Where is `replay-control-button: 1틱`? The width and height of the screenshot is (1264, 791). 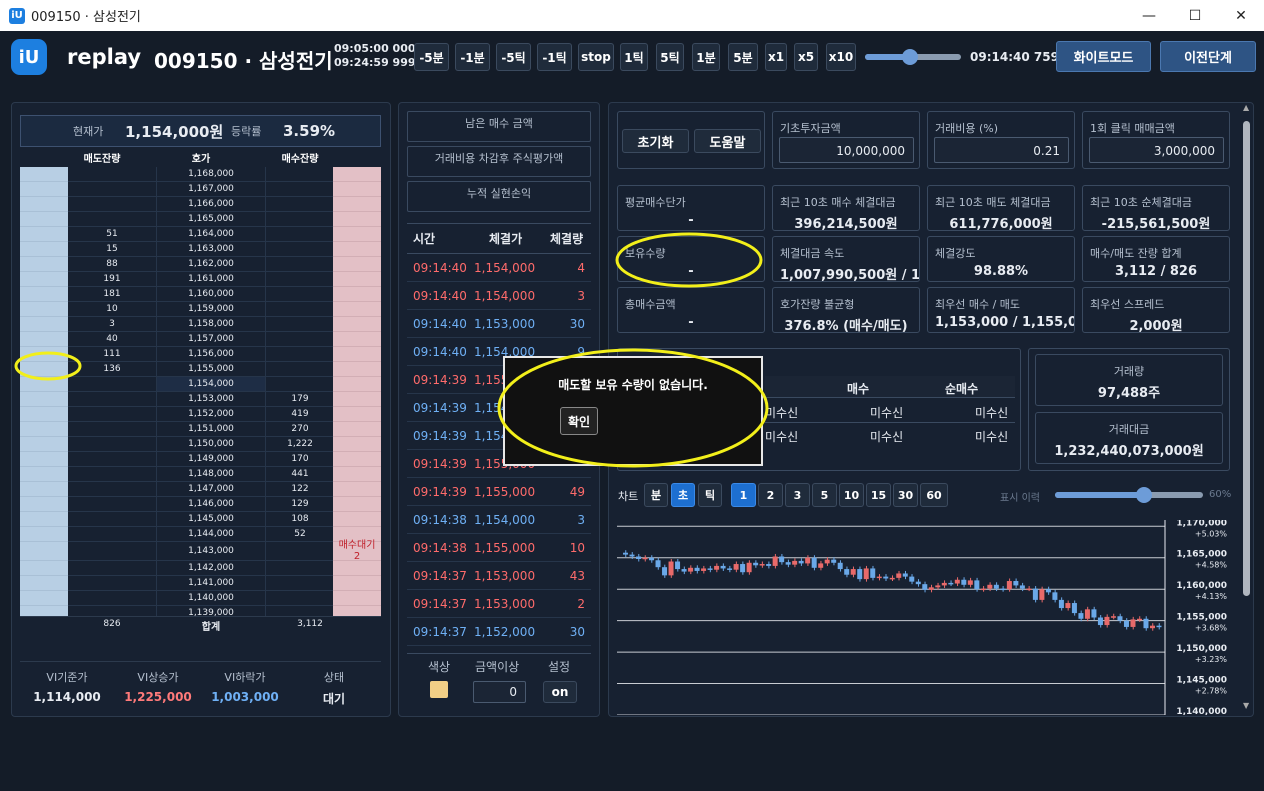
replay-control-button: 1틱 is located at coordinates (634, 57).